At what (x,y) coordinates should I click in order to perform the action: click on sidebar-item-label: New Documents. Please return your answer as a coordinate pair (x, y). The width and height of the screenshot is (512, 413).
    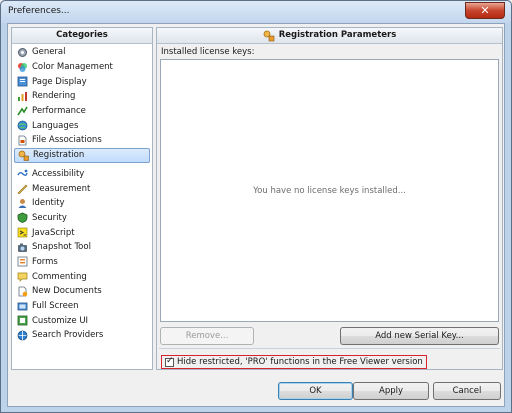
    Looking at the image, I should click on (67, 291).